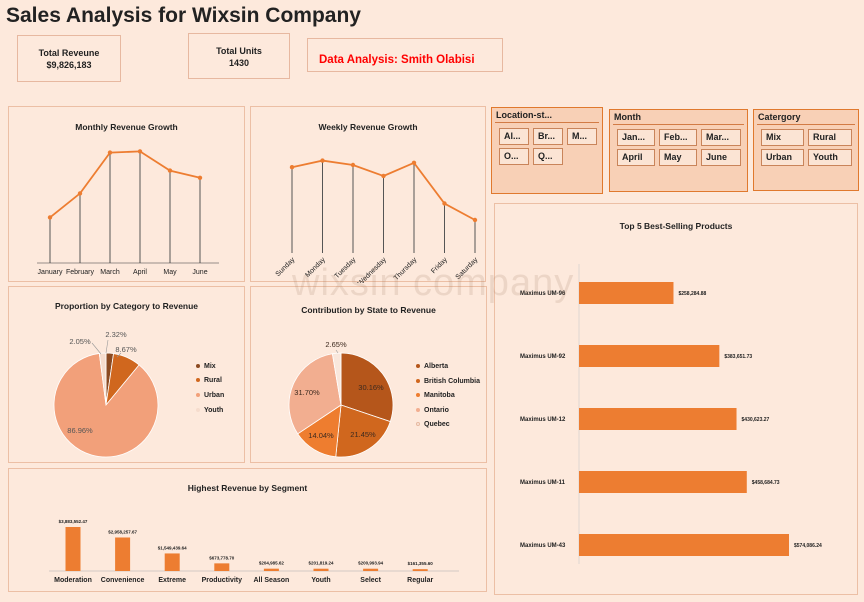 The width and height of the screenshot is (864, 602). I want to click on x-tick-label: Extreme, so click(172, 580).